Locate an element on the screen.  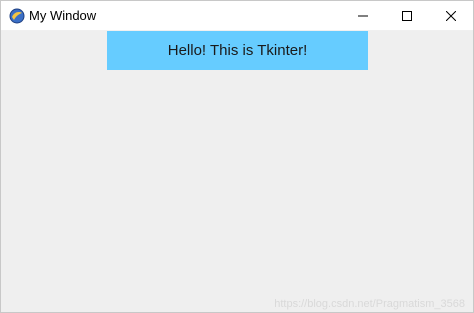
maximize-icon is located at coordinates (407, 15).